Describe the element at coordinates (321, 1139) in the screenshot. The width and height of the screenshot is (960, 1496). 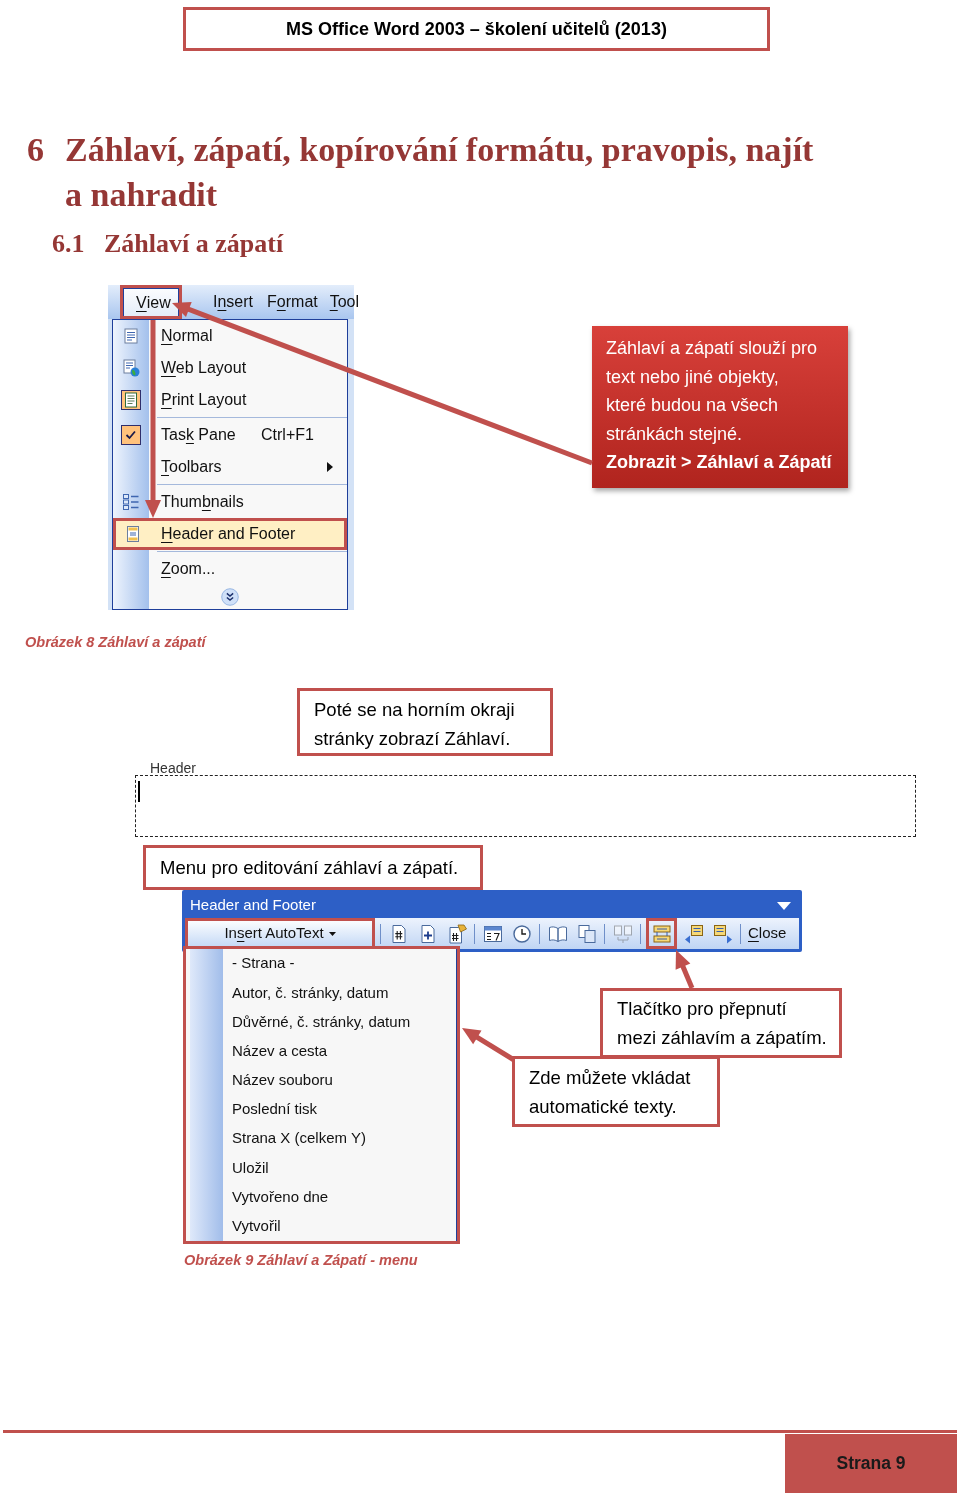
I see `menu-item: Strana X (celkem Y)` at that location.